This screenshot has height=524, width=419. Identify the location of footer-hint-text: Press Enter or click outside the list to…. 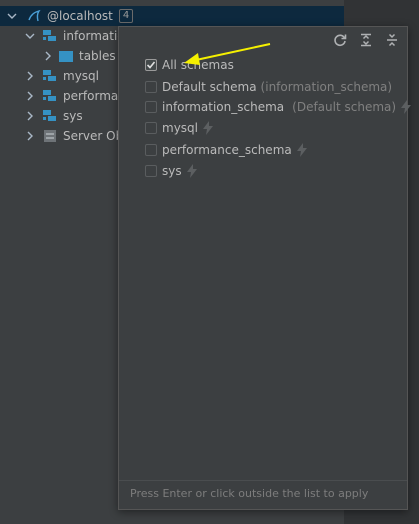
(249, 493).